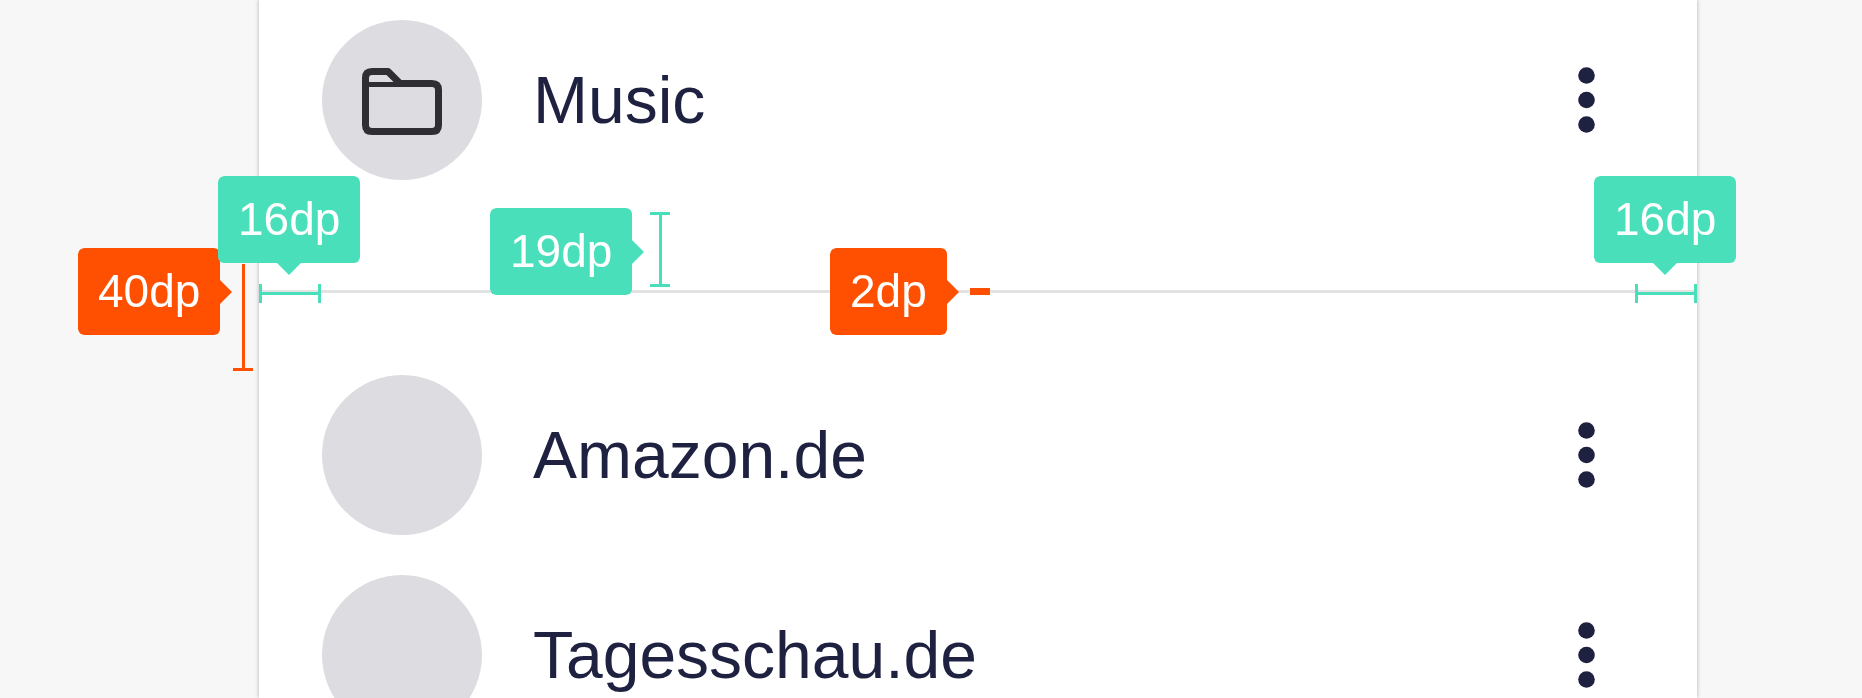  Describe the element at coordinates (980, 291) in the screenshot. I see `dimension-marker` at that location.